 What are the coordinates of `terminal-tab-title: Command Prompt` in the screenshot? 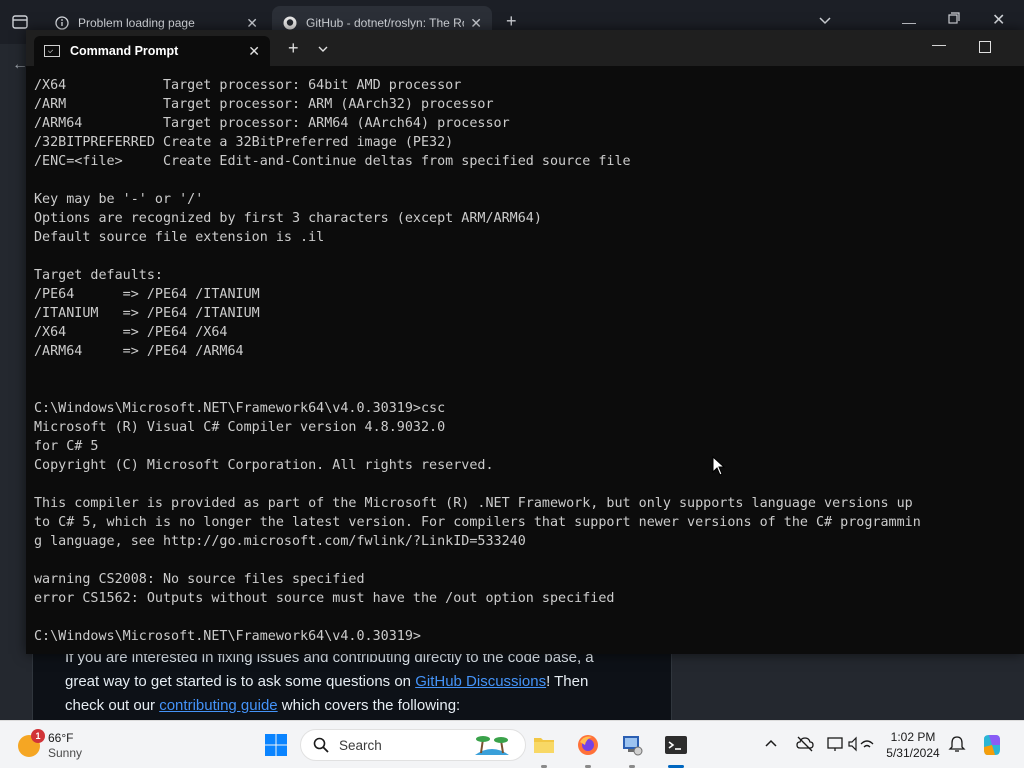 It's located at (124, 51).